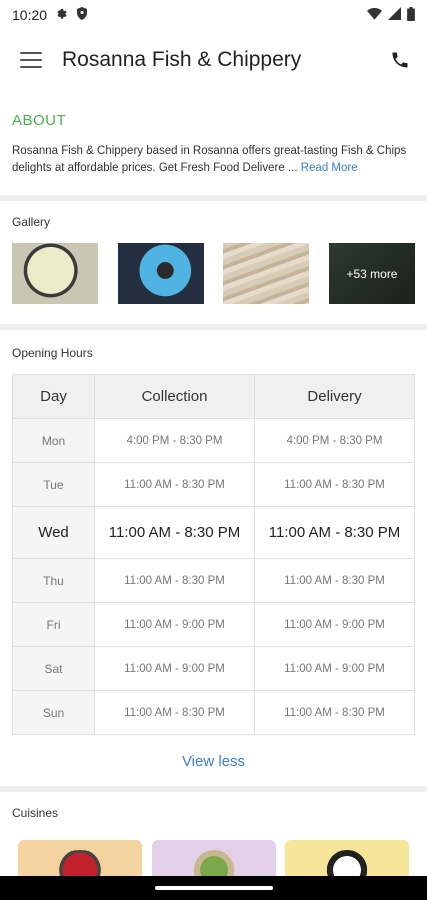 The image size is (427, 900). I want to click on header-delivery: Delivery, so click(334, 396).